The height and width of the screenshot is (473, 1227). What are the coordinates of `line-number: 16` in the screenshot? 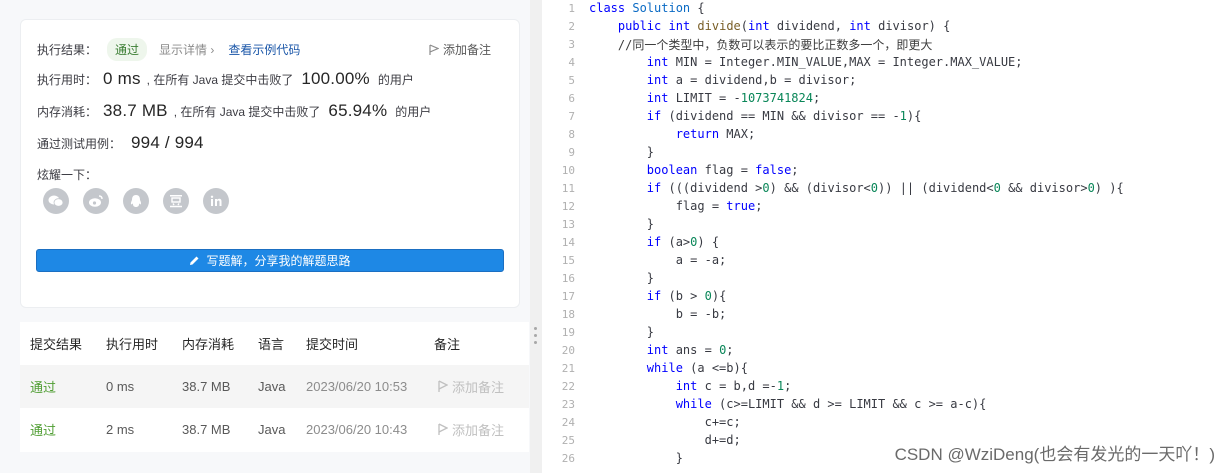 It's located at (568, 278).